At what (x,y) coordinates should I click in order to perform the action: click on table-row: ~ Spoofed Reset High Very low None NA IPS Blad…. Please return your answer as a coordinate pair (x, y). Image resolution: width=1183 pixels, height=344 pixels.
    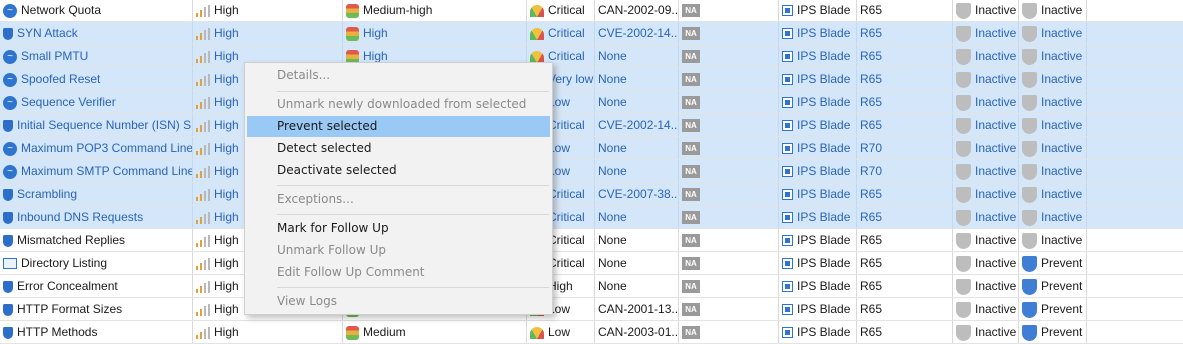
    Looking at the image, I should click on (591, 79).